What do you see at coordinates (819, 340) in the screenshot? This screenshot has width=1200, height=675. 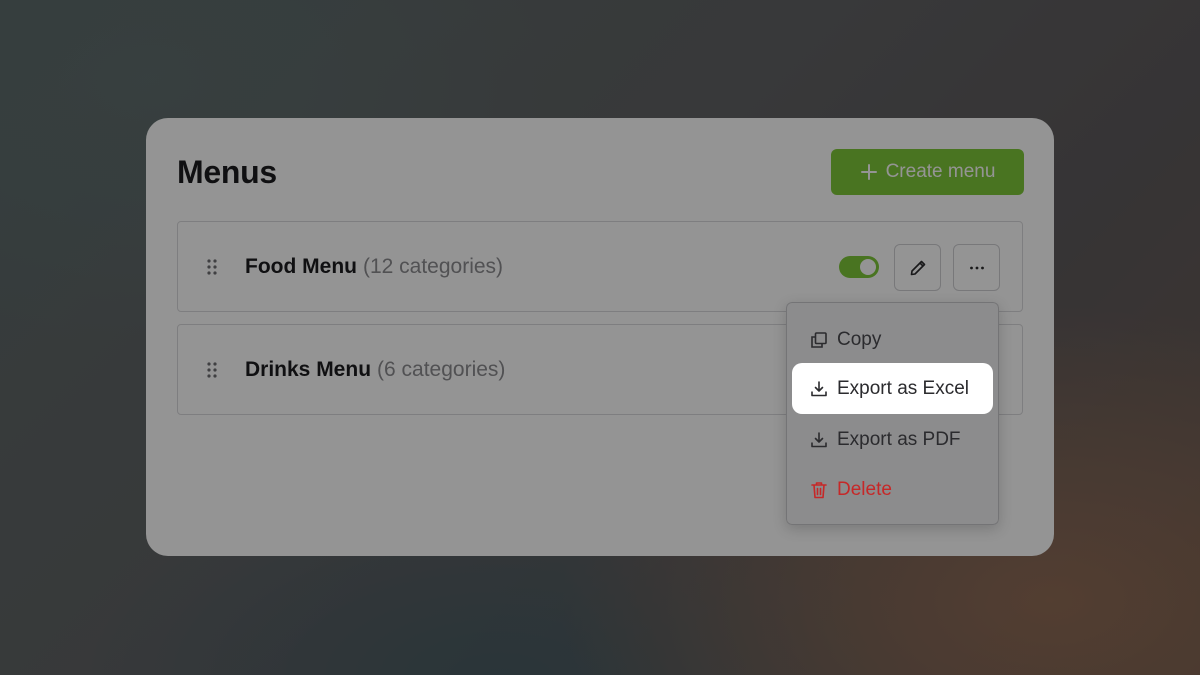 I see `copy-icon` at bounding box center [819, 340].